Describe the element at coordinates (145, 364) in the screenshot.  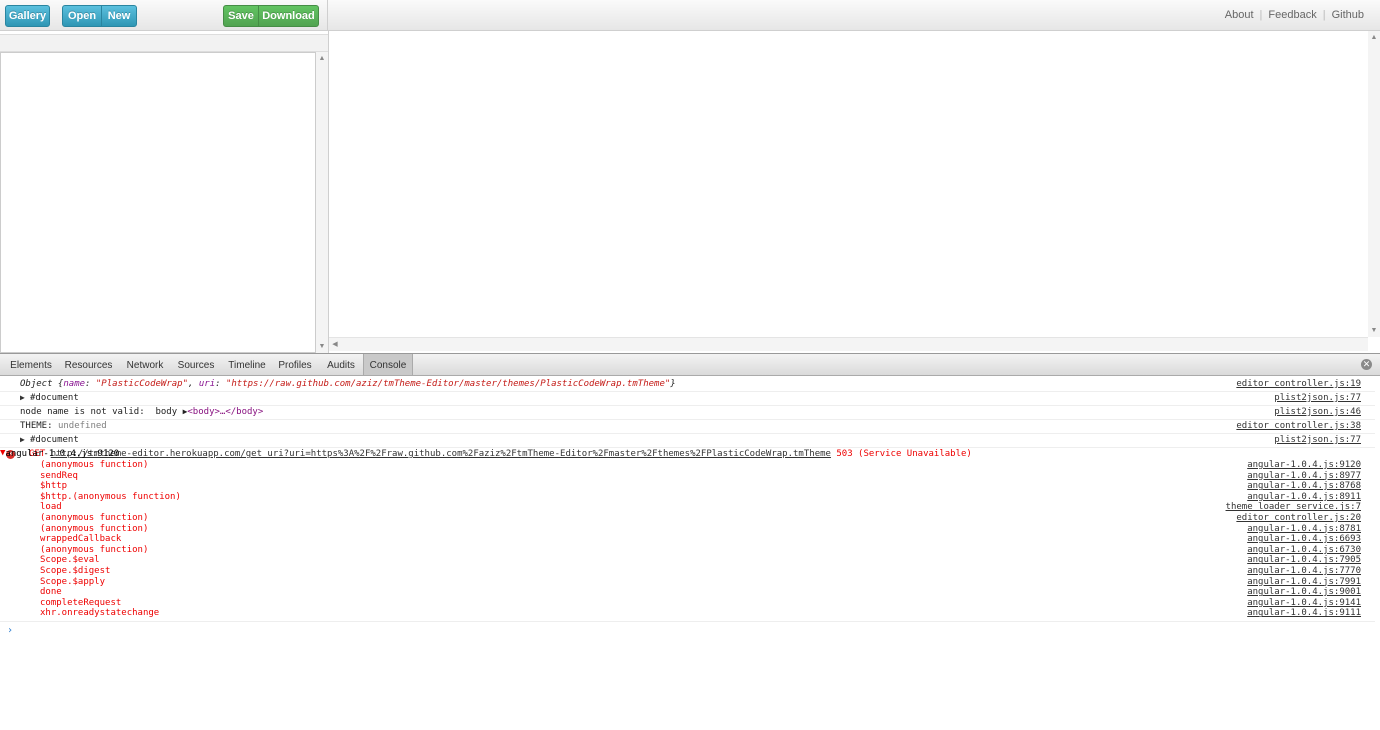
I see `tab-network: Network` at that location.